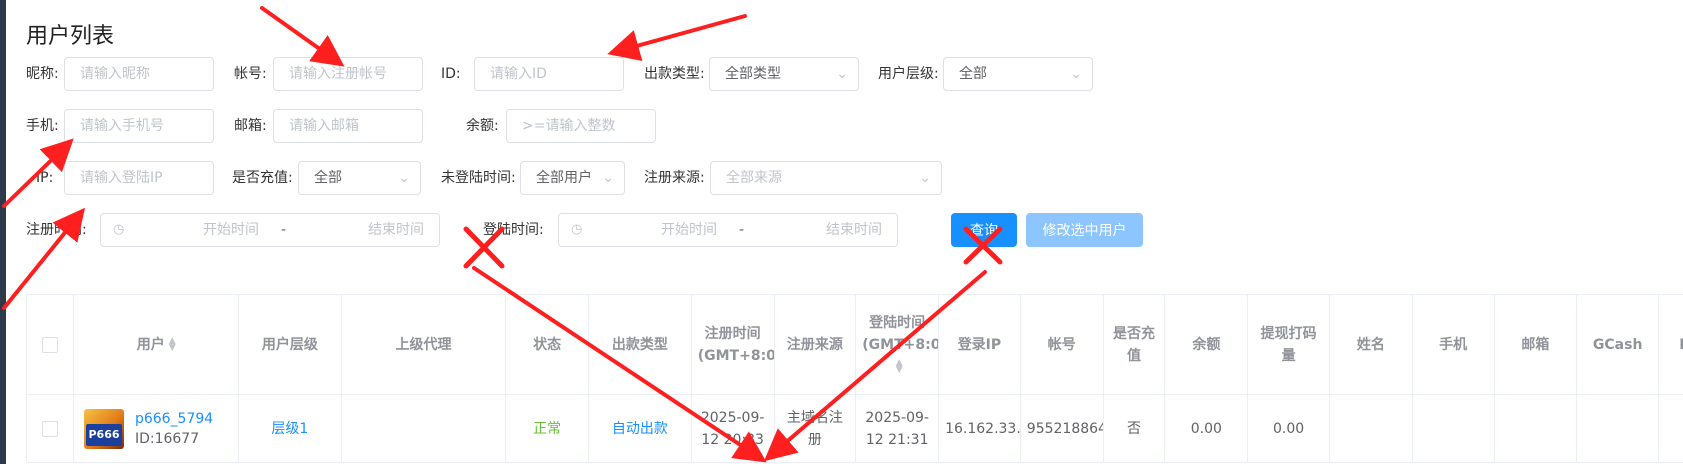 This screenshot has height=464, width=1683. I want to click on header-reg-source: 注册来源, so click(815, 344).